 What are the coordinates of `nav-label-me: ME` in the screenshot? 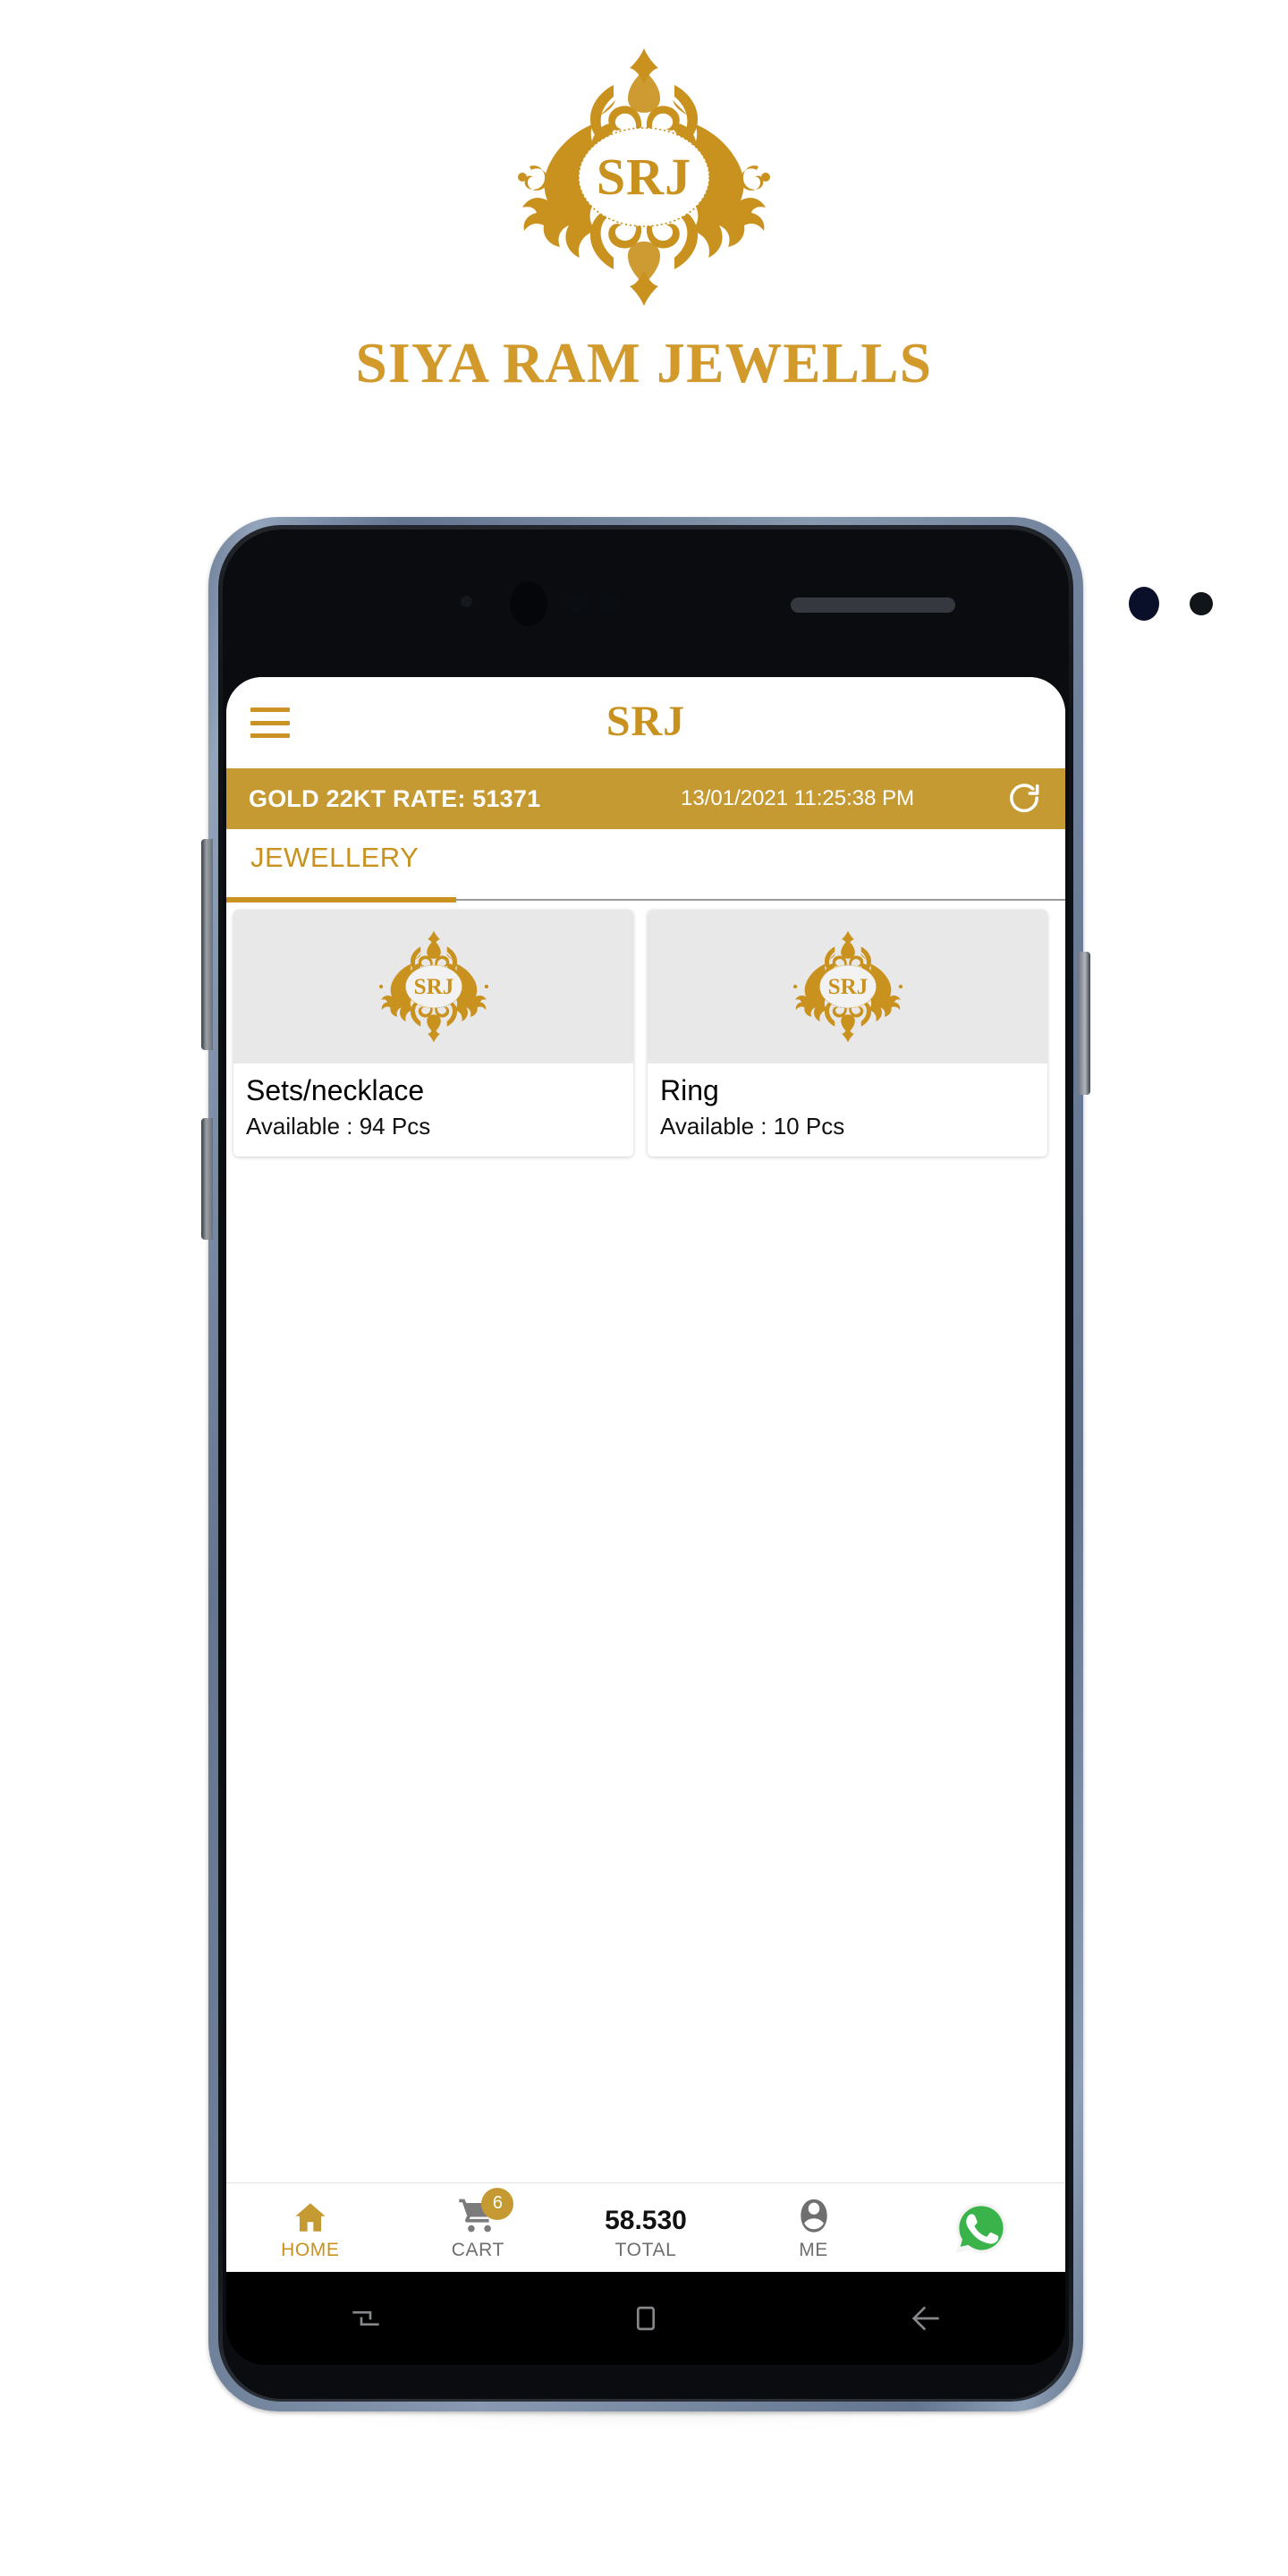 It's located at (813, 2249).